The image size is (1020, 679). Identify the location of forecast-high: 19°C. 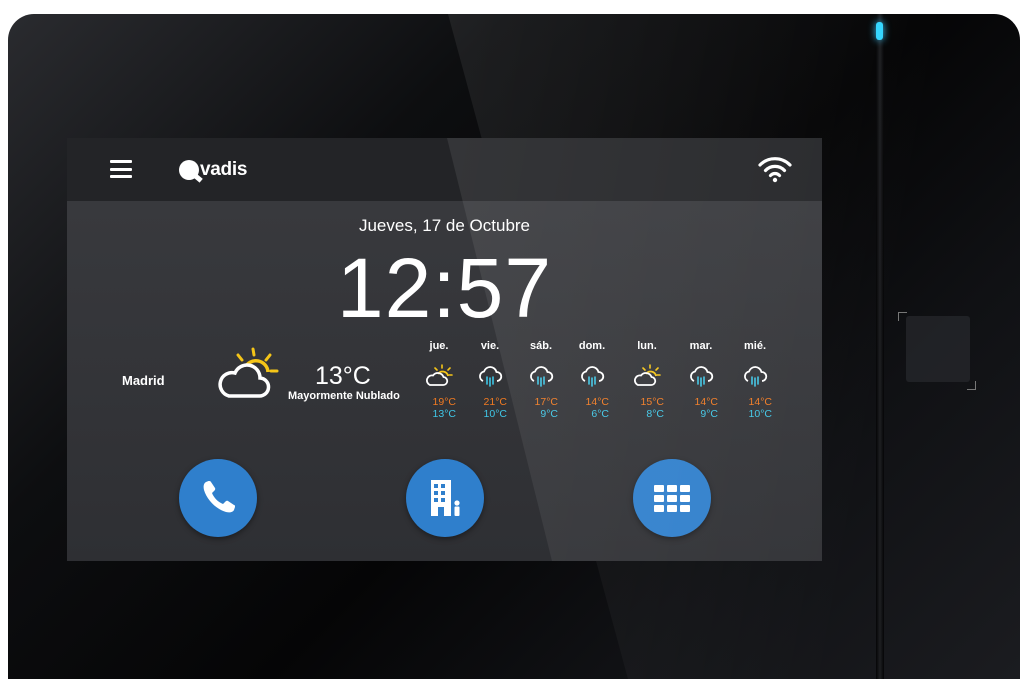
(444, 402).